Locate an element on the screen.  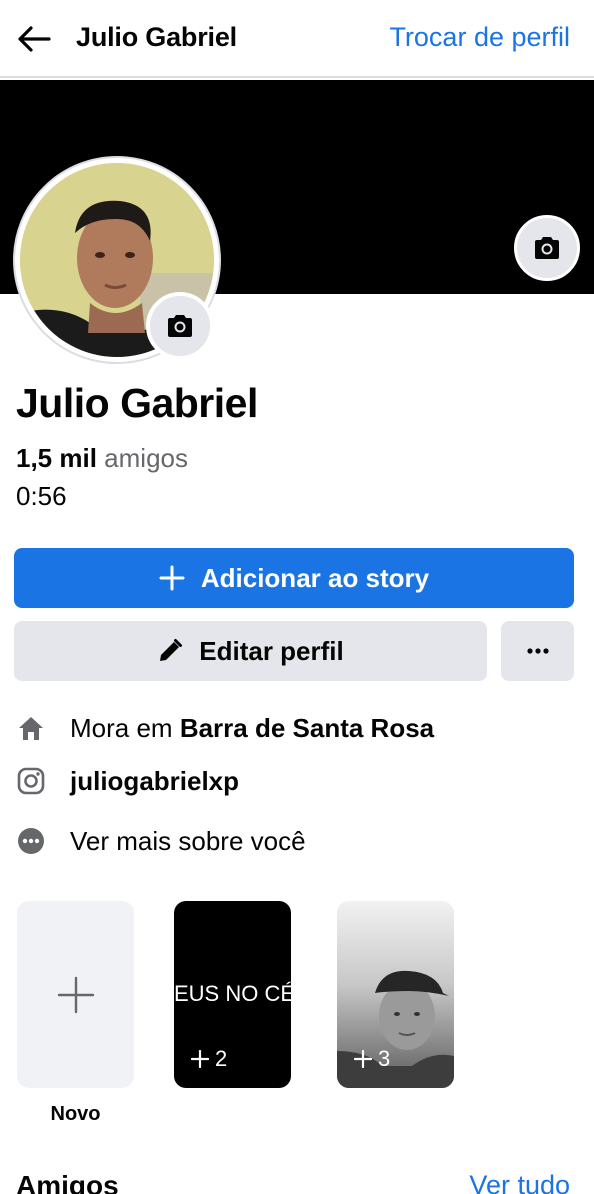
new-story-label: Novo is located at coordinates (75, 1114).